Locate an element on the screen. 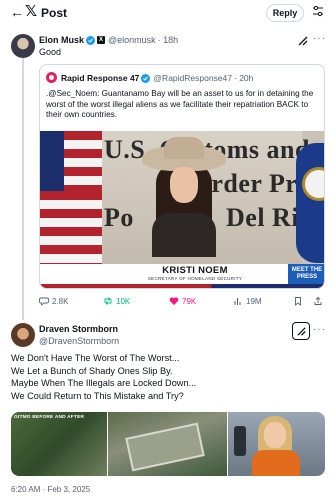 The height and width of the screenshot is (500, 333). author-name: Elon Musk is located at coordinates (61, 40).